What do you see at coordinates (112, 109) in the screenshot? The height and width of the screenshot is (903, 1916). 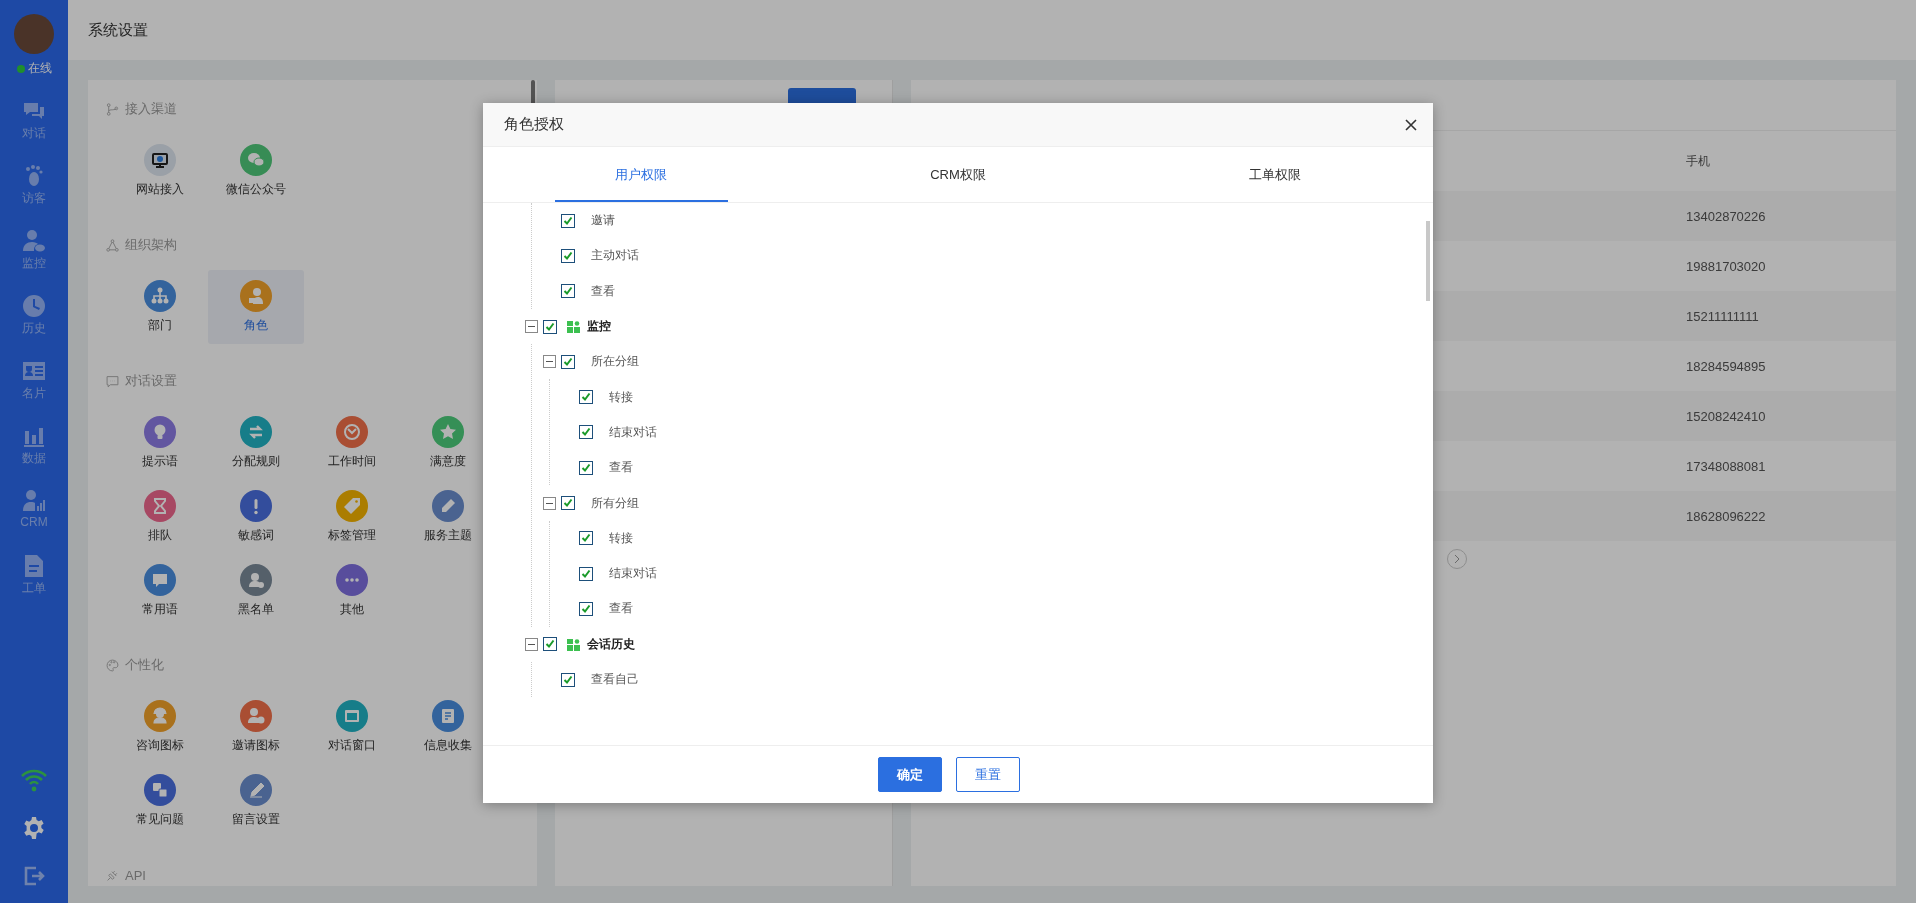 I see `branch-icon` at bounding box center [112, 109].